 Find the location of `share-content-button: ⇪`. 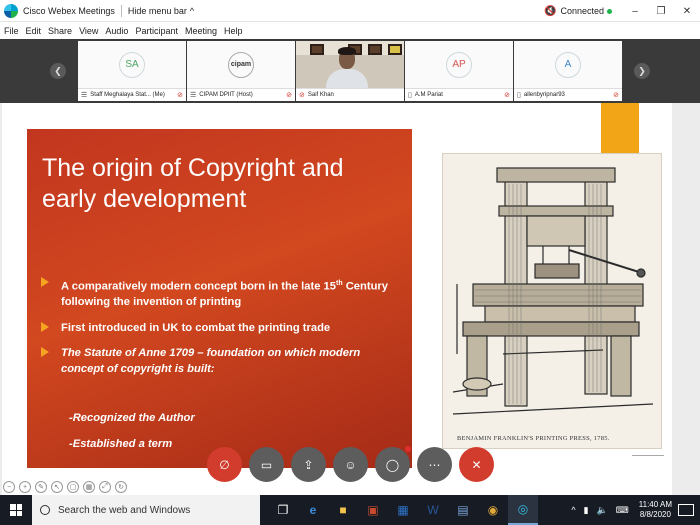

share-content-button: ⇪ is located at coordinates (308, 464).